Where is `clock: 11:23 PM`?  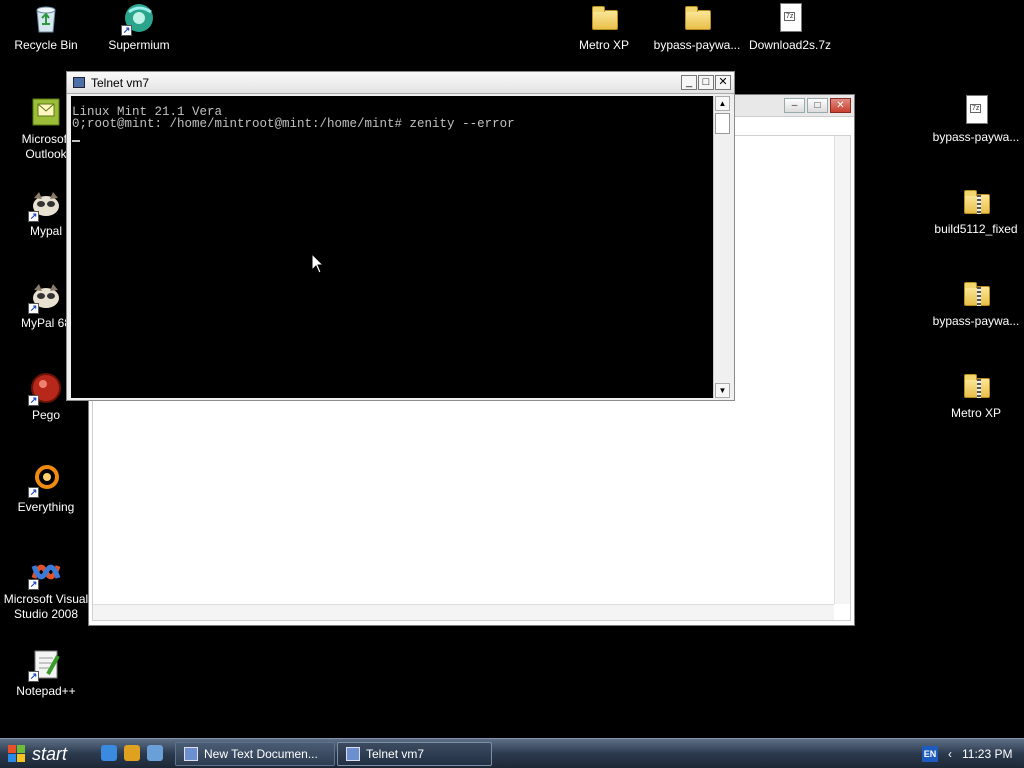 clock: 11:23 PM is located at coordinates (987, 754).